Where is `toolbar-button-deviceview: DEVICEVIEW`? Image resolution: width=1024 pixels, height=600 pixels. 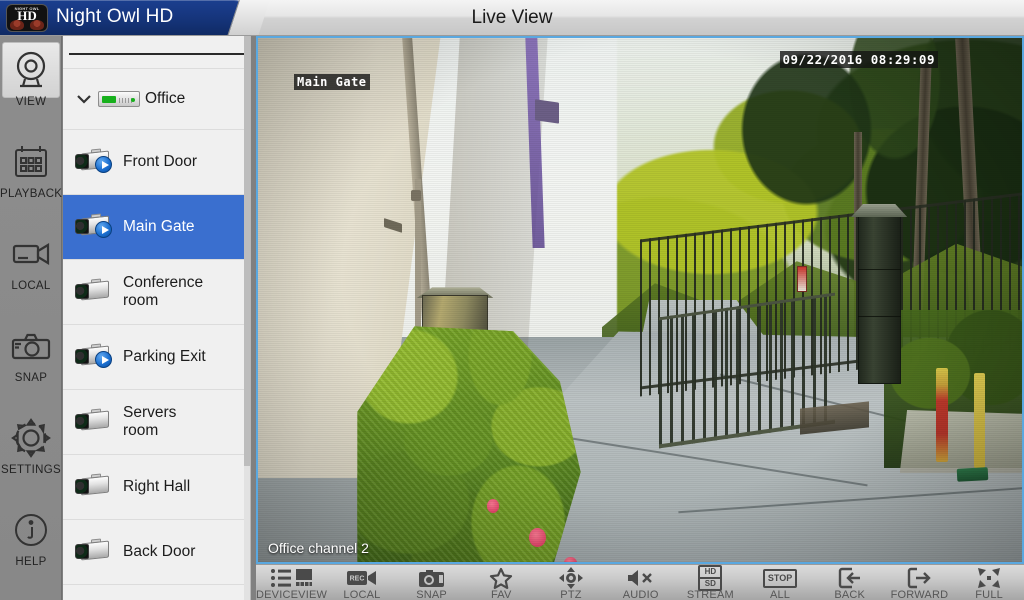
toolbar-button-deviceview: DEVICEVIEW is located at coordinates (291, 582).